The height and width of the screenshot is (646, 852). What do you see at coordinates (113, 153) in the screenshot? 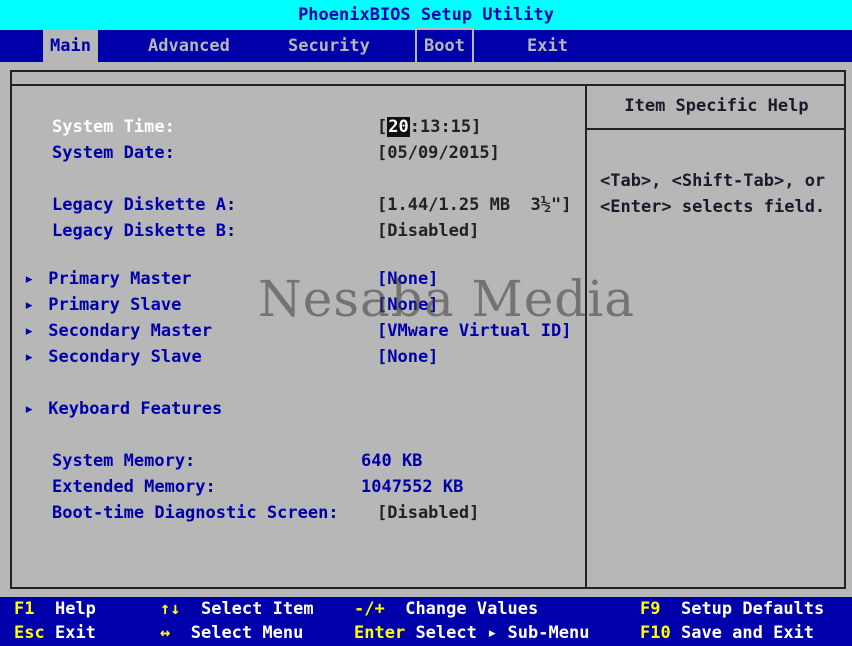
I see `system-date-label: System Date:` at bounding box center [113, 153].